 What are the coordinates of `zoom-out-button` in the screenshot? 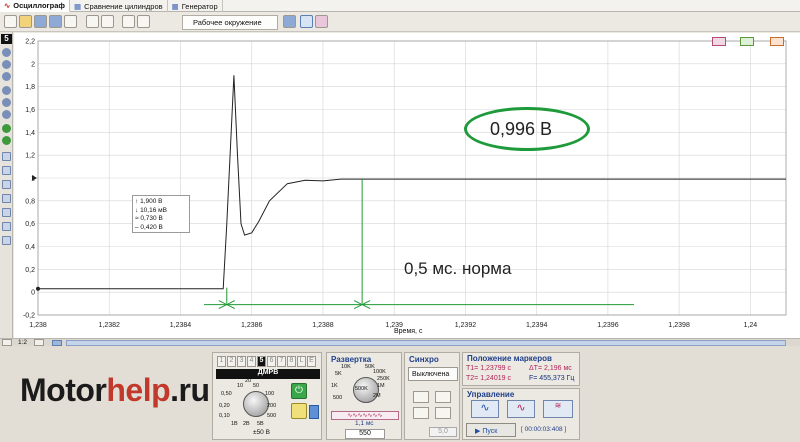 It's located at (7, 342).